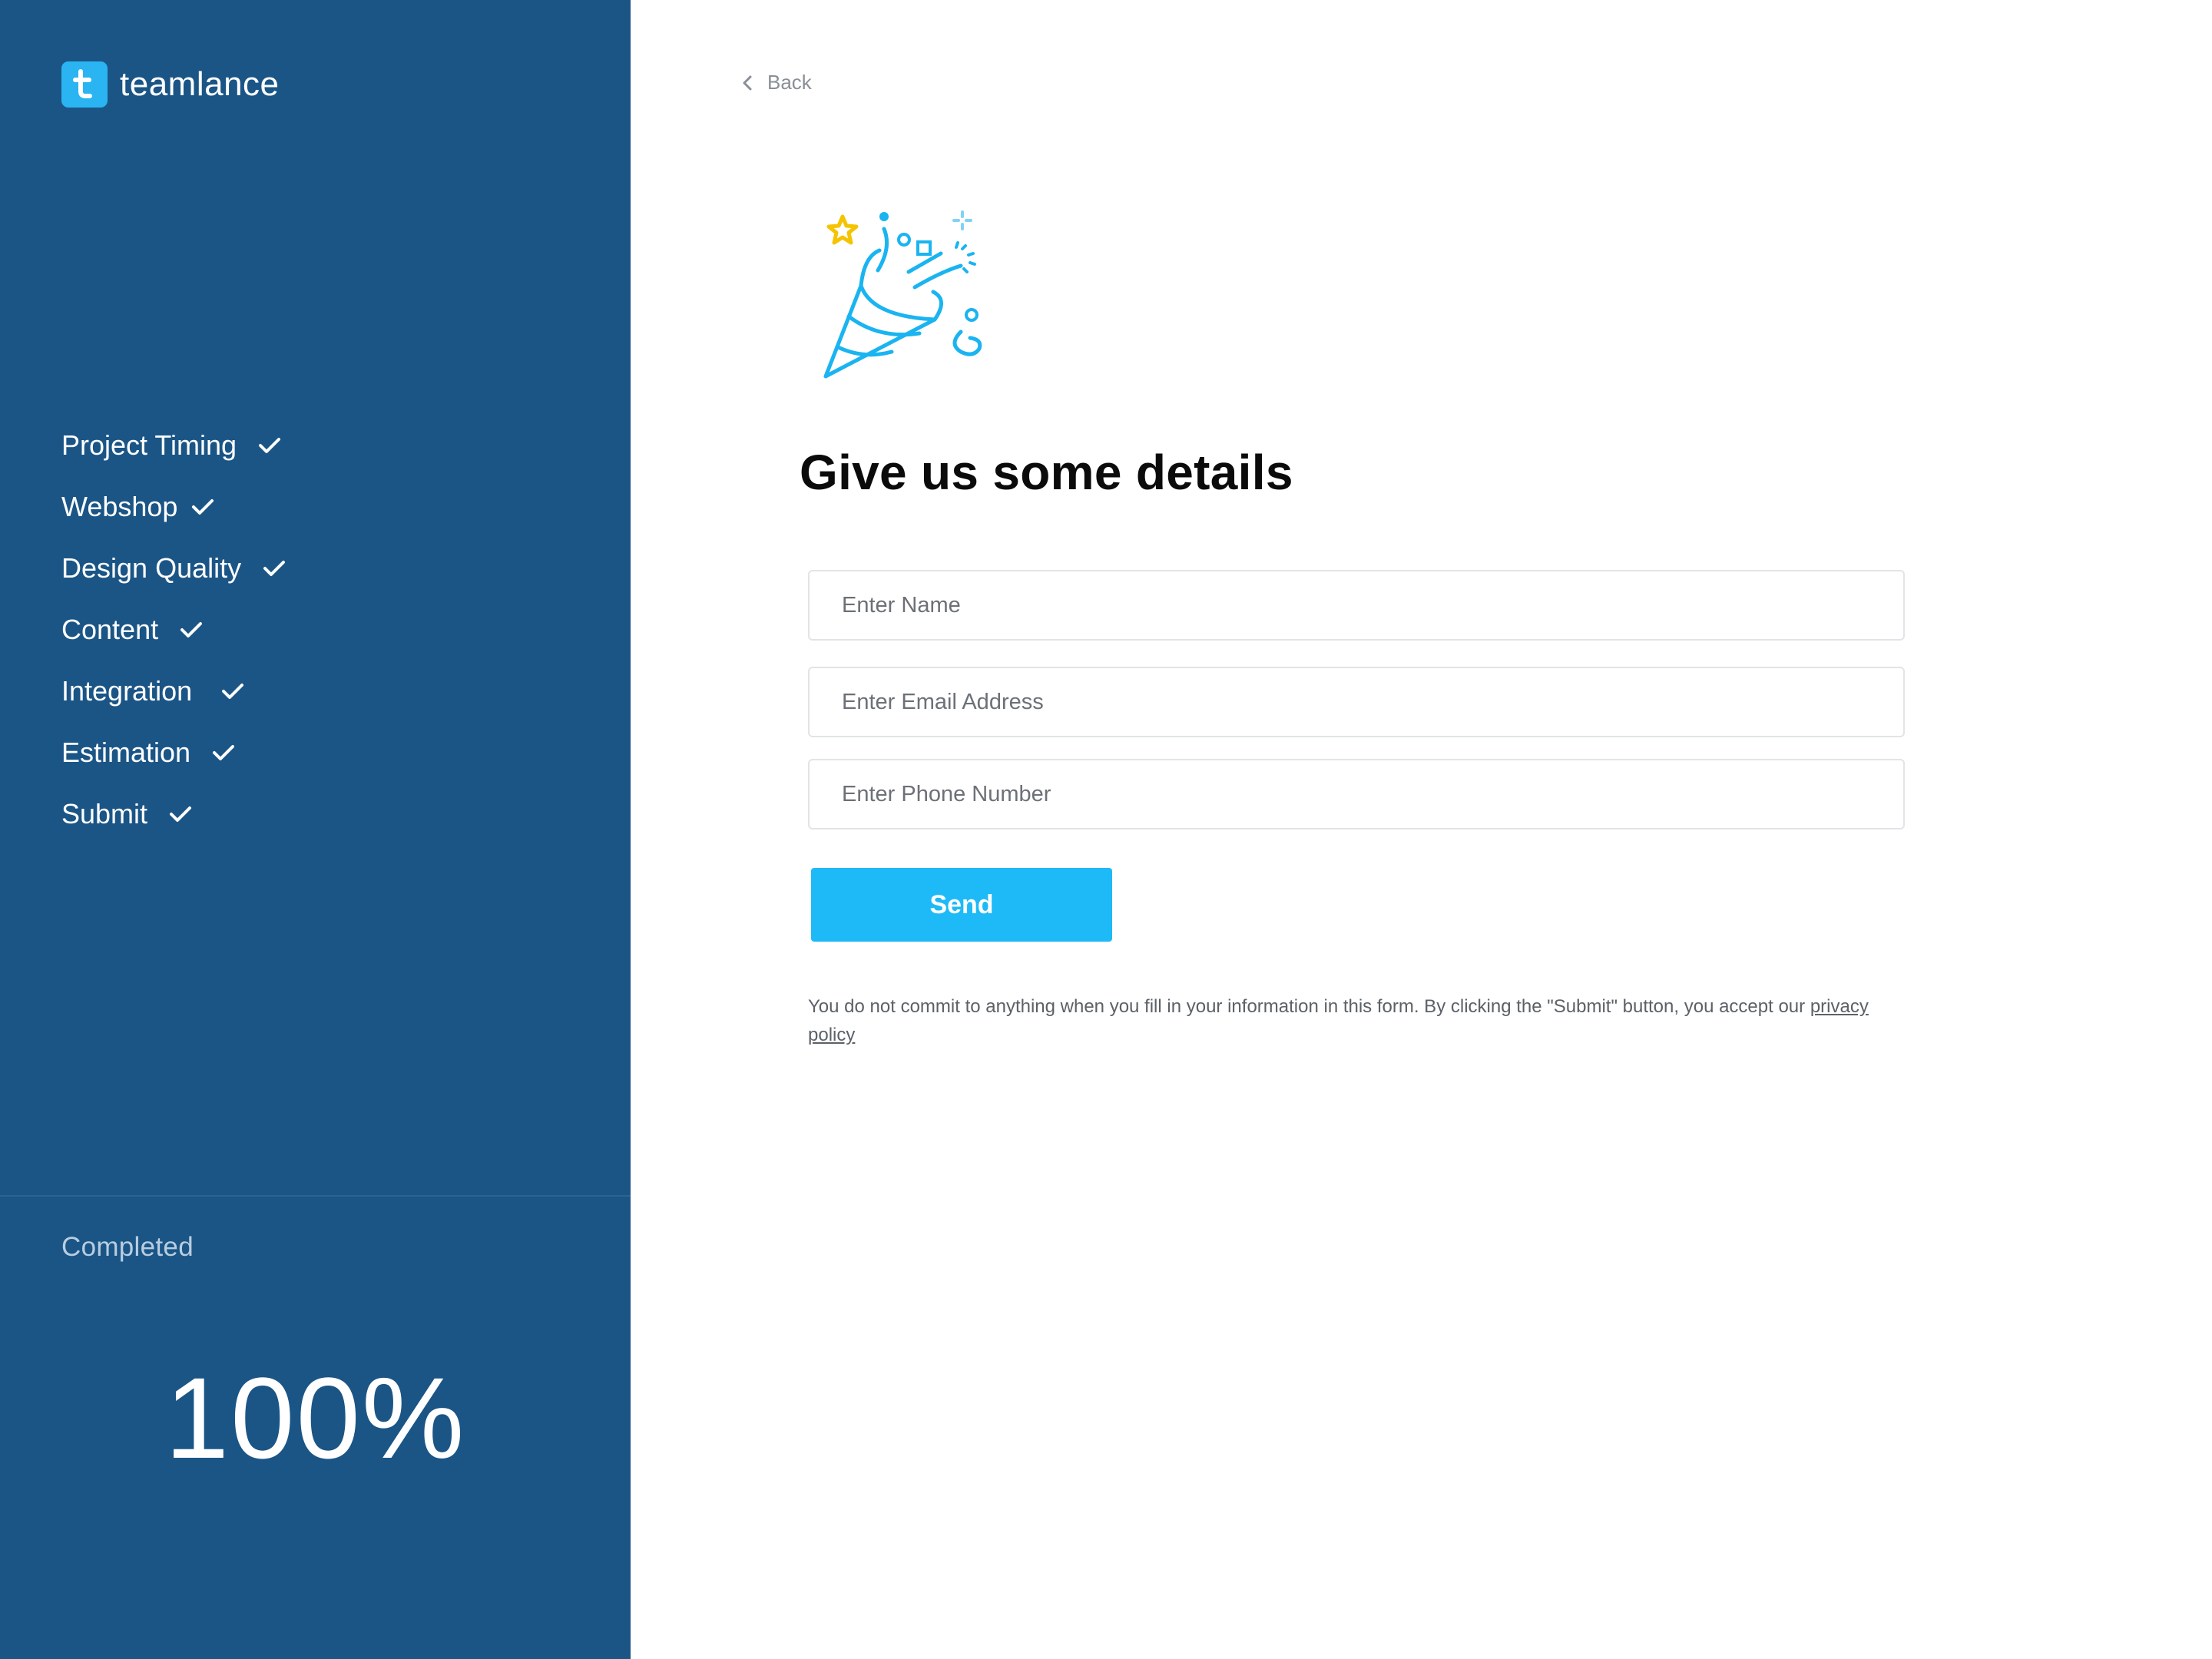 The image size is (2212, 1659). I want to click on completion-percent: 100%, so click(315, 1418).